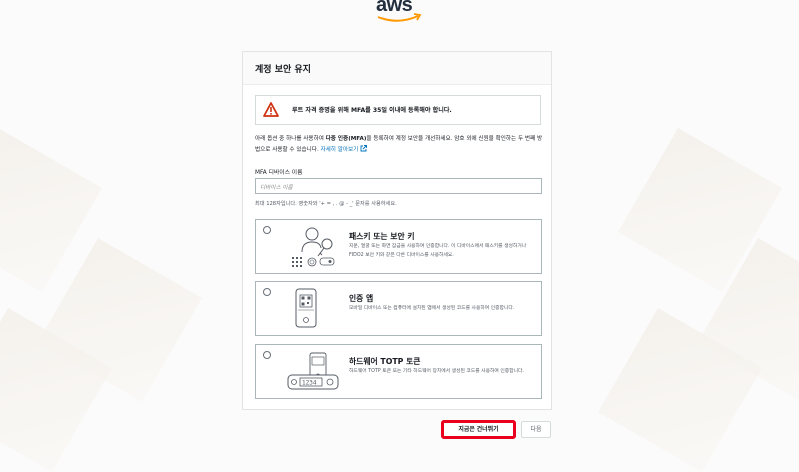 The height and width of the screenshot is (472, 799). I want to click on passkey-icon, so click(313, 247).